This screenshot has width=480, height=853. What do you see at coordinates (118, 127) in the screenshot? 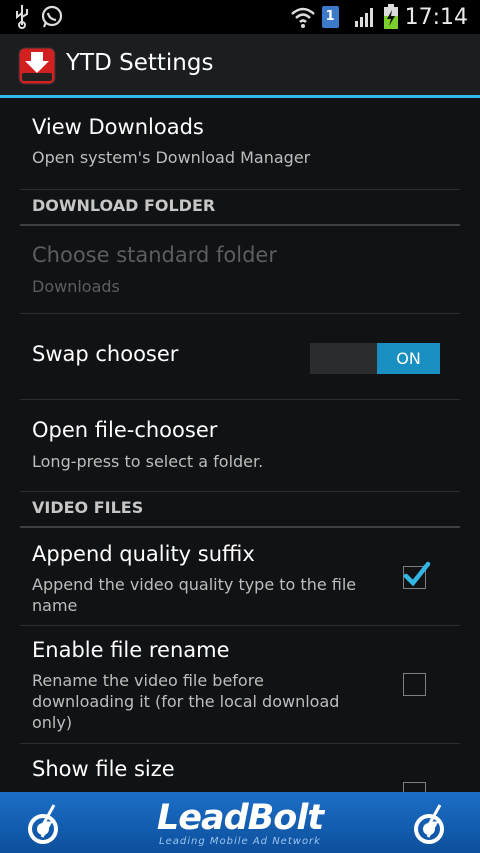
I see `pref-title: View Downloads` at bounding box center [118, 127].